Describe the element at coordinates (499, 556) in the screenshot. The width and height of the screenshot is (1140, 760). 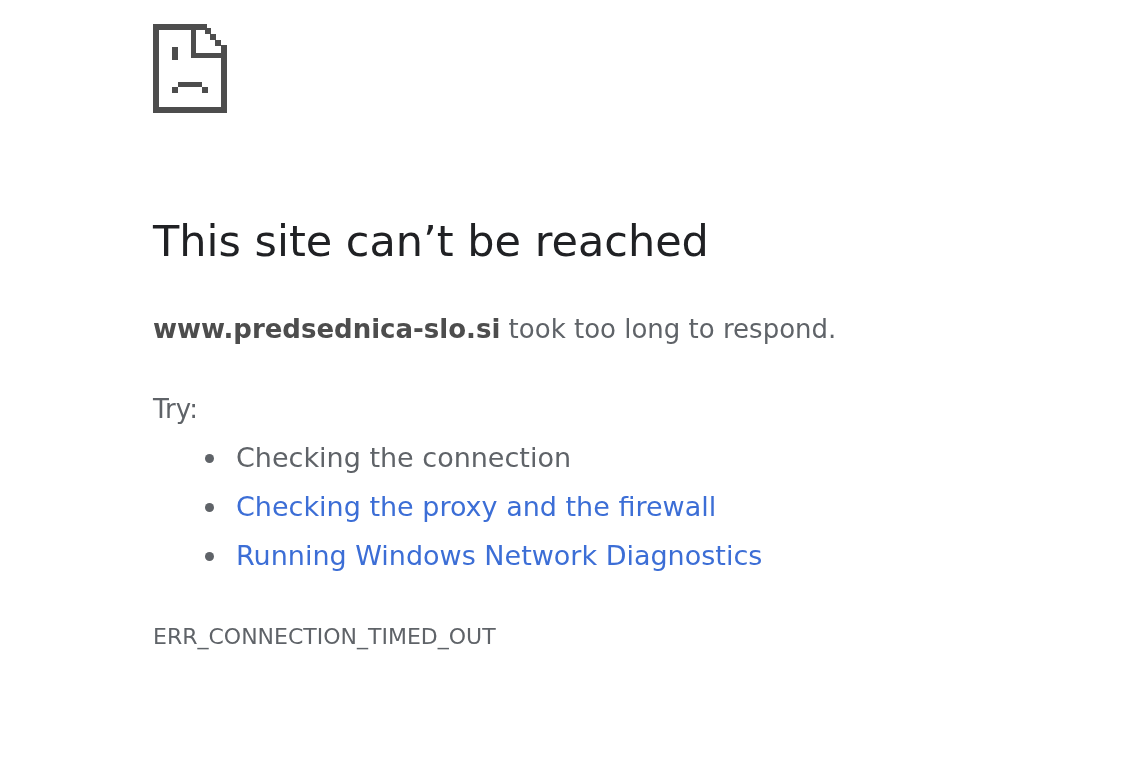
I see `suggestion-link: Running Windows Network Diagnostics` at that location.